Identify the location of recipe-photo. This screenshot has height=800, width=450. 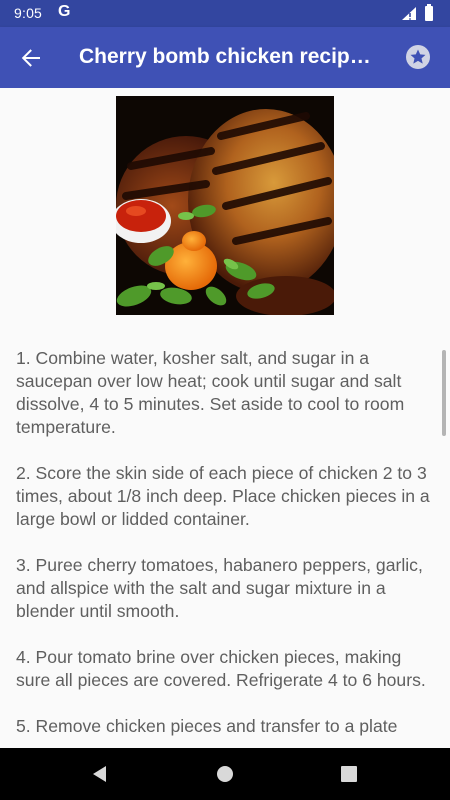
(225, 205).